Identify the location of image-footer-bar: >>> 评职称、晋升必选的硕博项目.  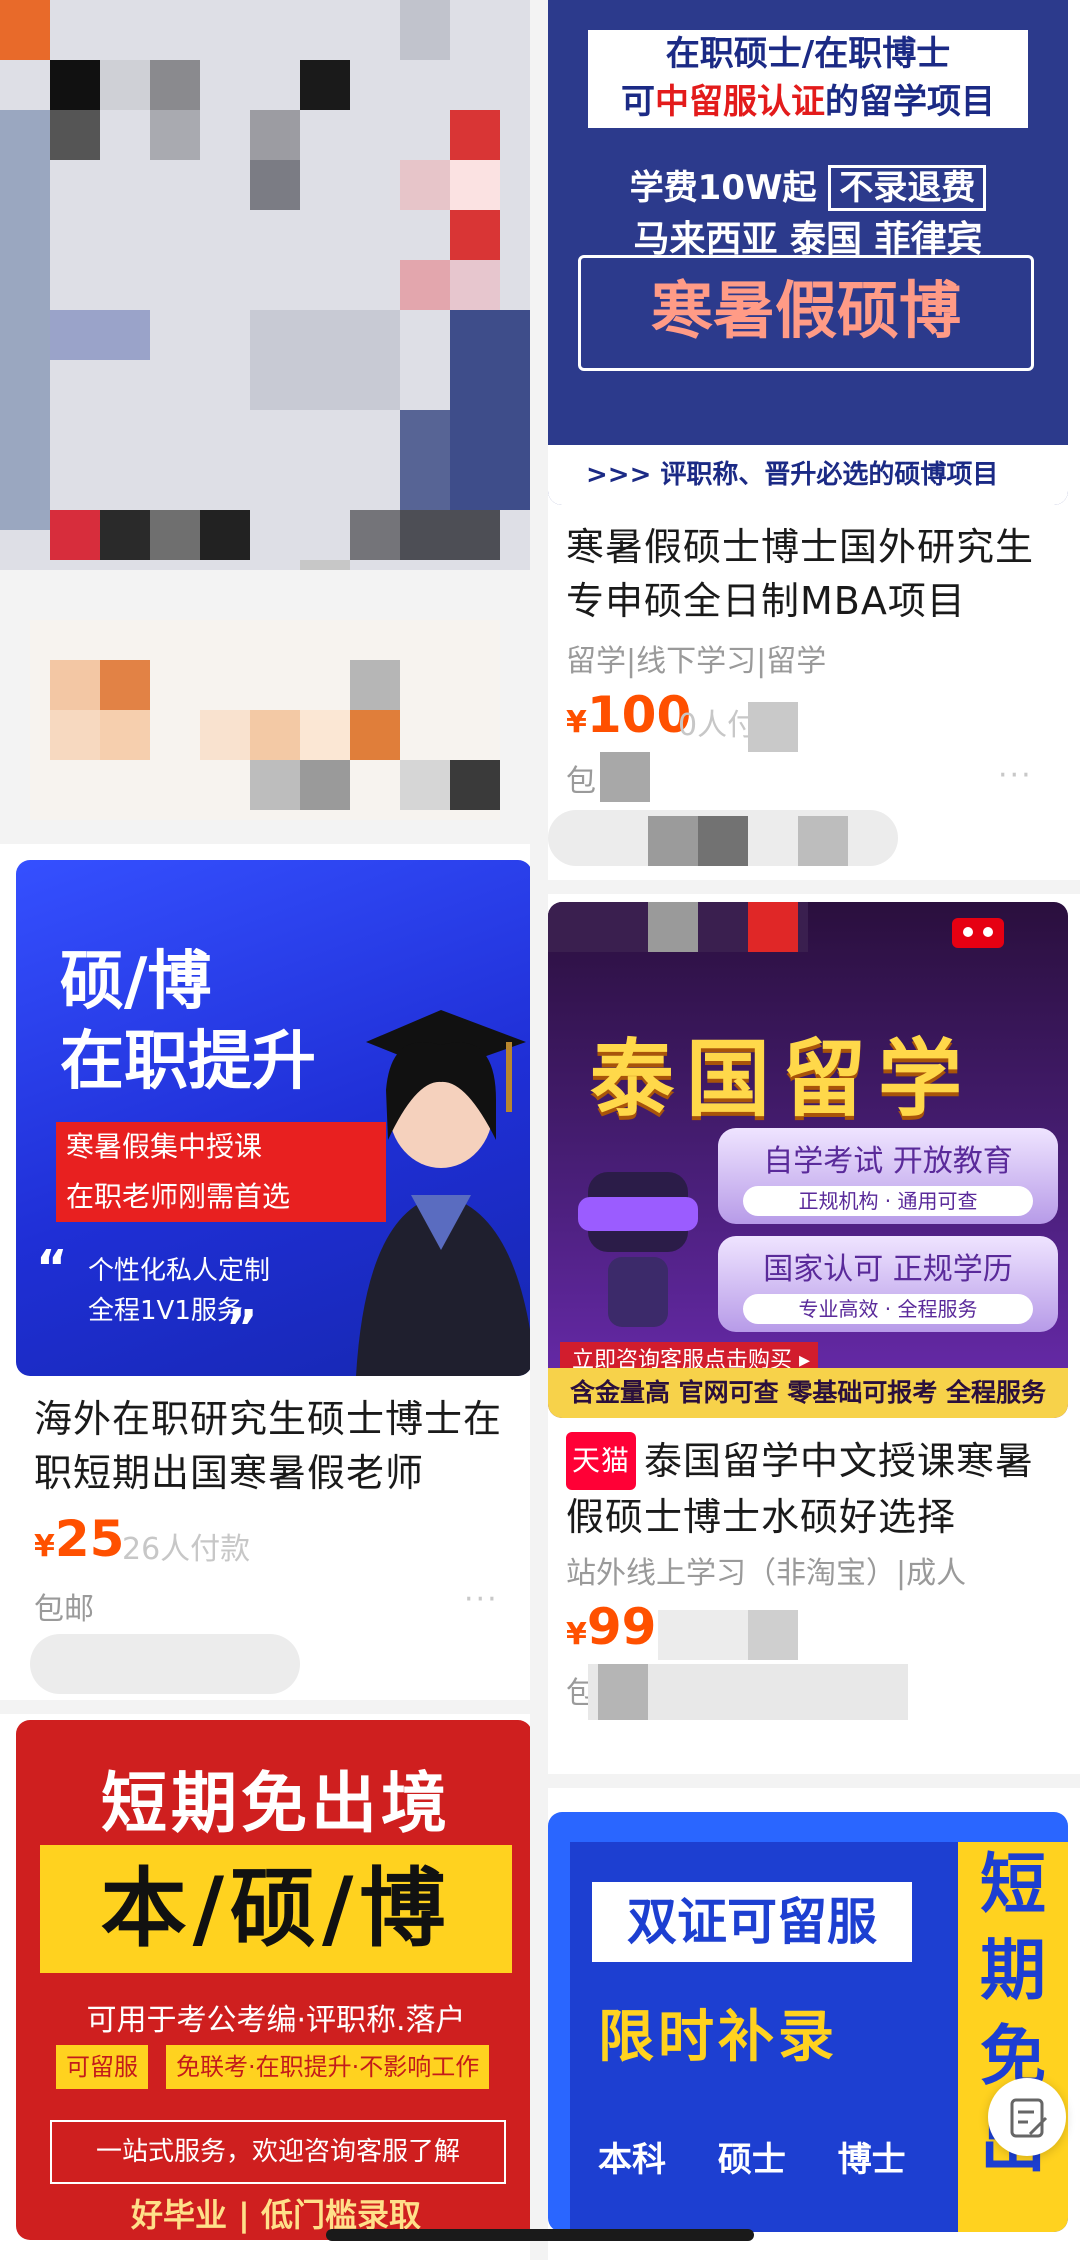
(808, 475).